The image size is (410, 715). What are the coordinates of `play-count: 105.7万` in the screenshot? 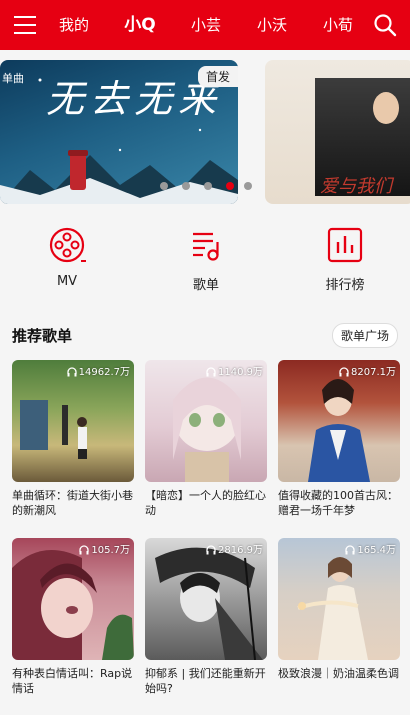 It's located at (104, 548).